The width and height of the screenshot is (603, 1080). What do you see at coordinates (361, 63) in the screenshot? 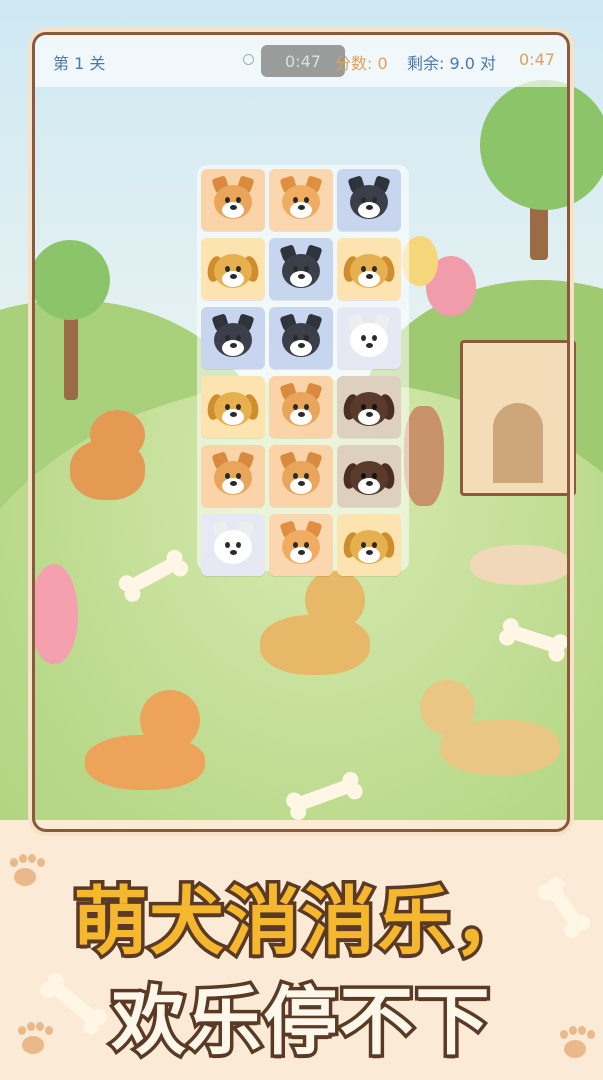
I see `score-label: 分数: 0` at bounding box center [361, 63].